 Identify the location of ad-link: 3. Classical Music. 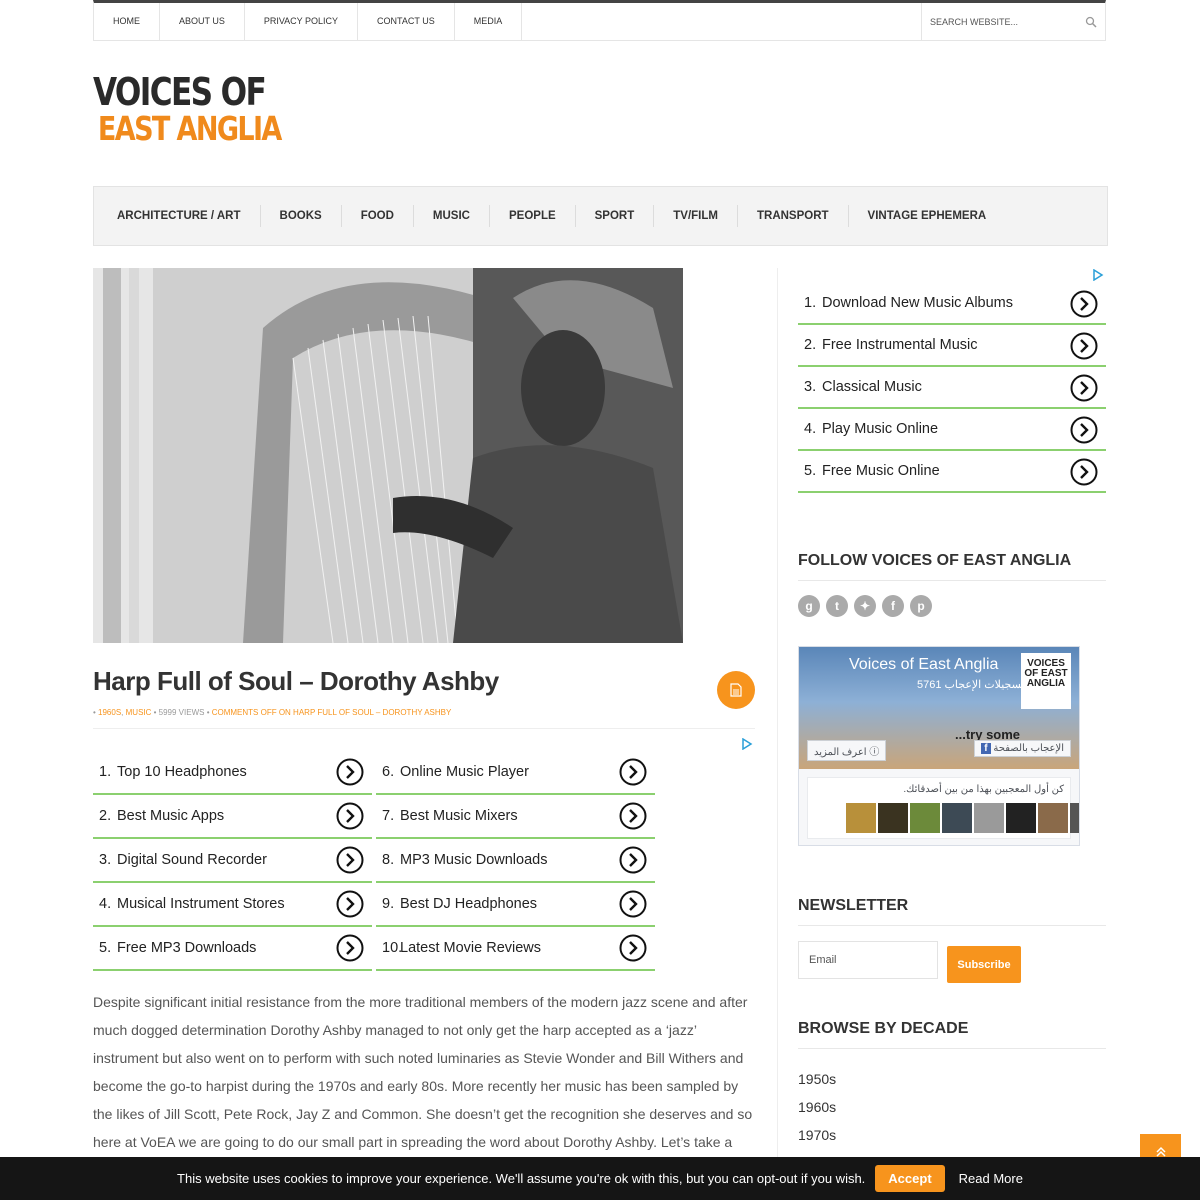
(952, 388).